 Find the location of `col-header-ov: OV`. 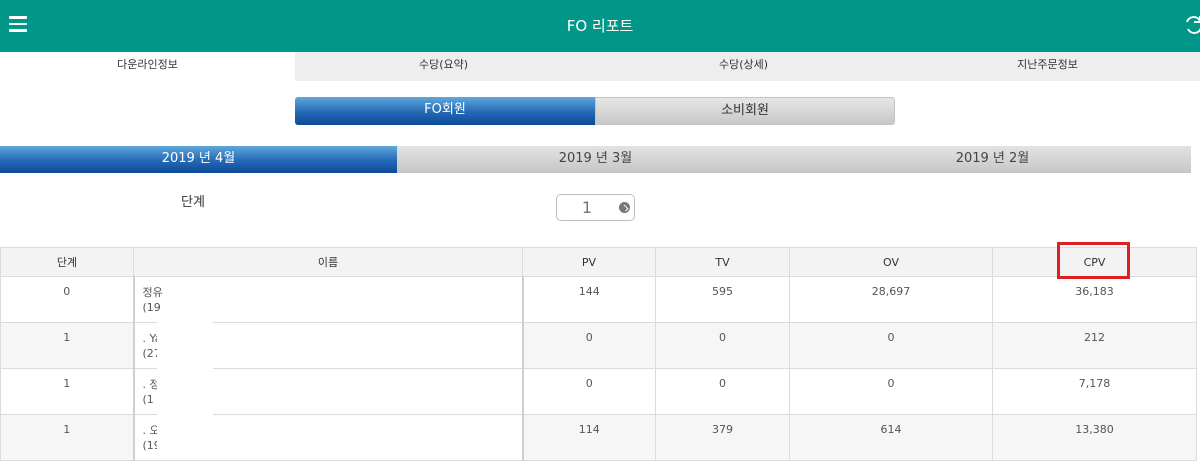

col-header-ov: OV is located at coordinates (891, 262).